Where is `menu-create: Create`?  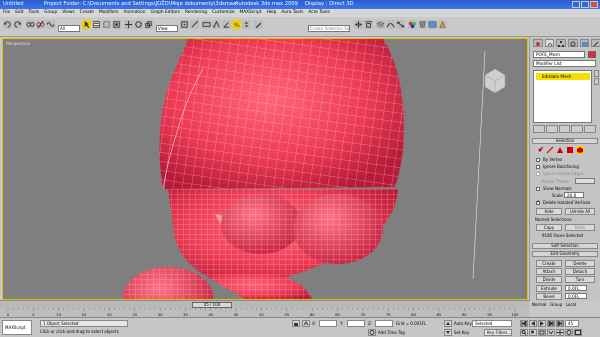
menu-create: Create is located at coordinates (87, 13).